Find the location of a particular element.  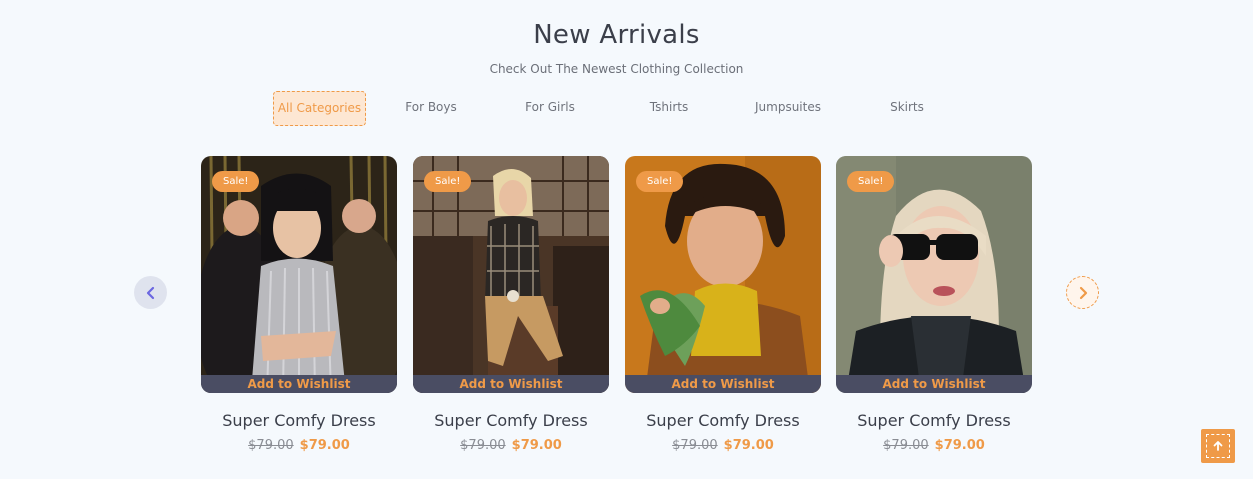

scroll-to-top-button is located at coordinates (1218, 446).